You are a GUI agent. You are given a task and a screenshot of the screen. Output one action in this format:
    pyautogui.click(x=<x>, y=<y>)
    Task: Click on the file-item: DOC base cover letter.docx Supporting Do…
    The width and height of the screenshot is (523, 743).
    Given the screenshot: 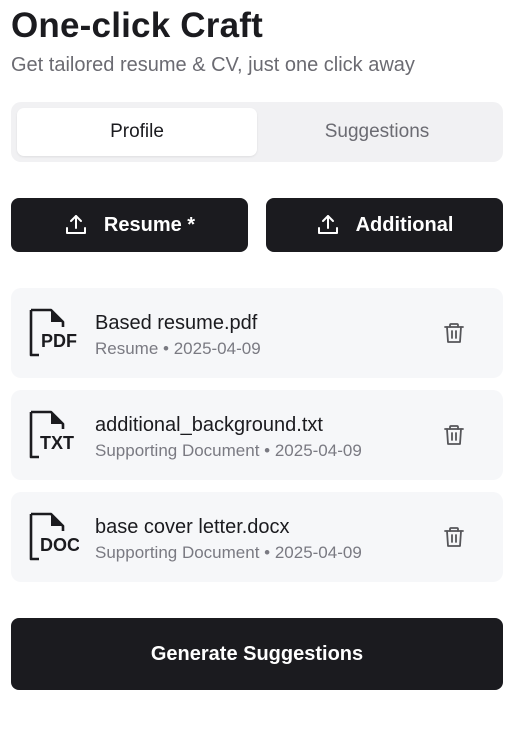 What is the action you would take?
    pyautogui.click(x=257, y=537)
    